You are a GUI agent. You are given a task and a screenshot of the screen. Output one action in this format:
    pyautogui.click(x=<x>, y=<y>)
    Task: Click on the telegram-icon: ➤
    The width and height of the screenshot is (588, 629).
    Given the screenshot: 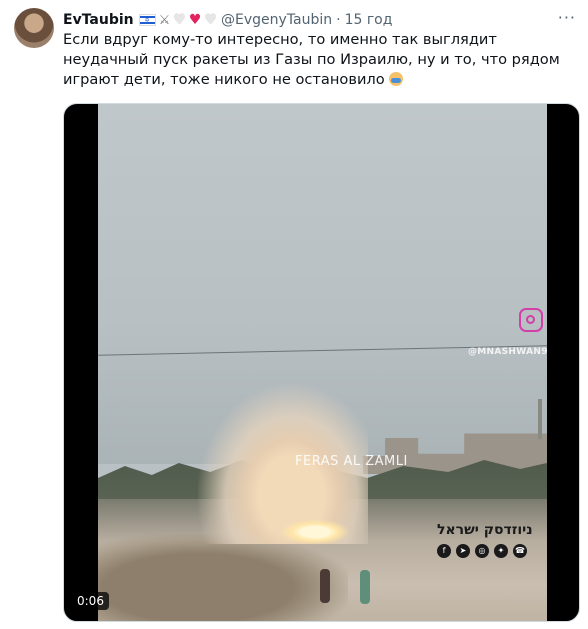 What is the action you would take?
    pyautogui.click(x=463, y=551)
    